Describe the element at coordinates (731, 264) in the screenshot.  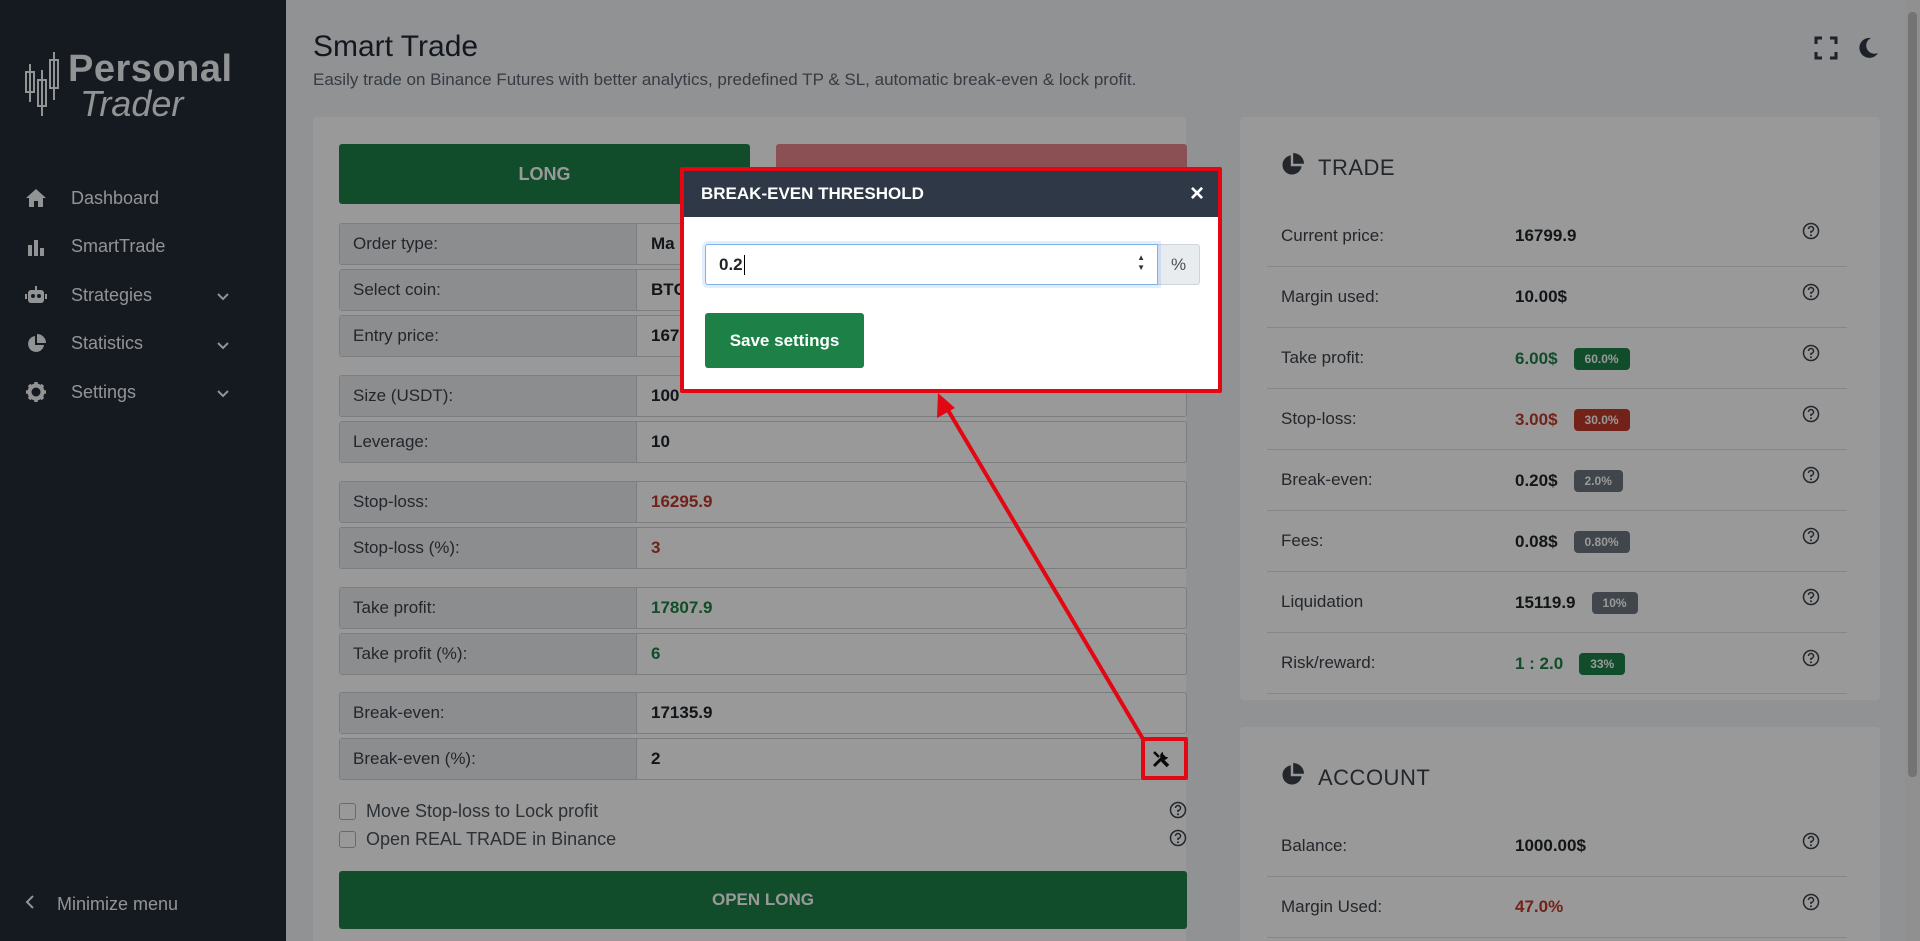
I see `threshold-value: 0.2` at that location.